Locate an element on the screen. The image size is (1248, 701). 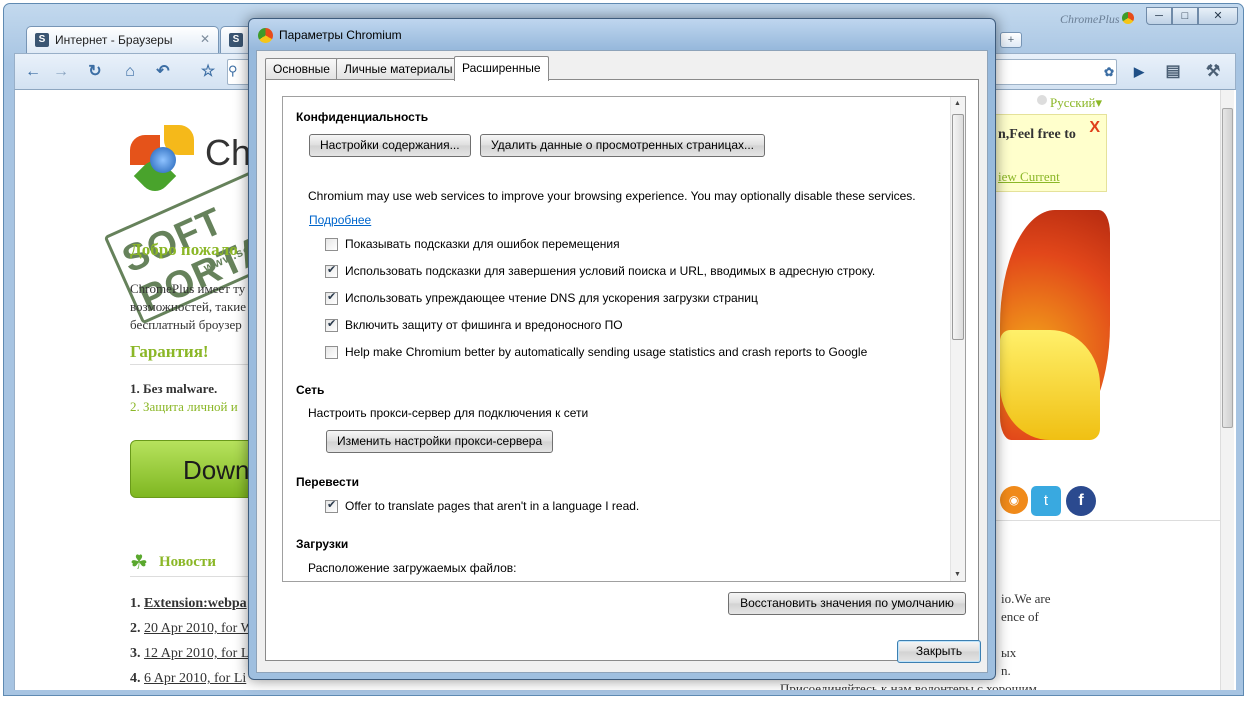
forward-icon: → is located at coordinates (61, 72).